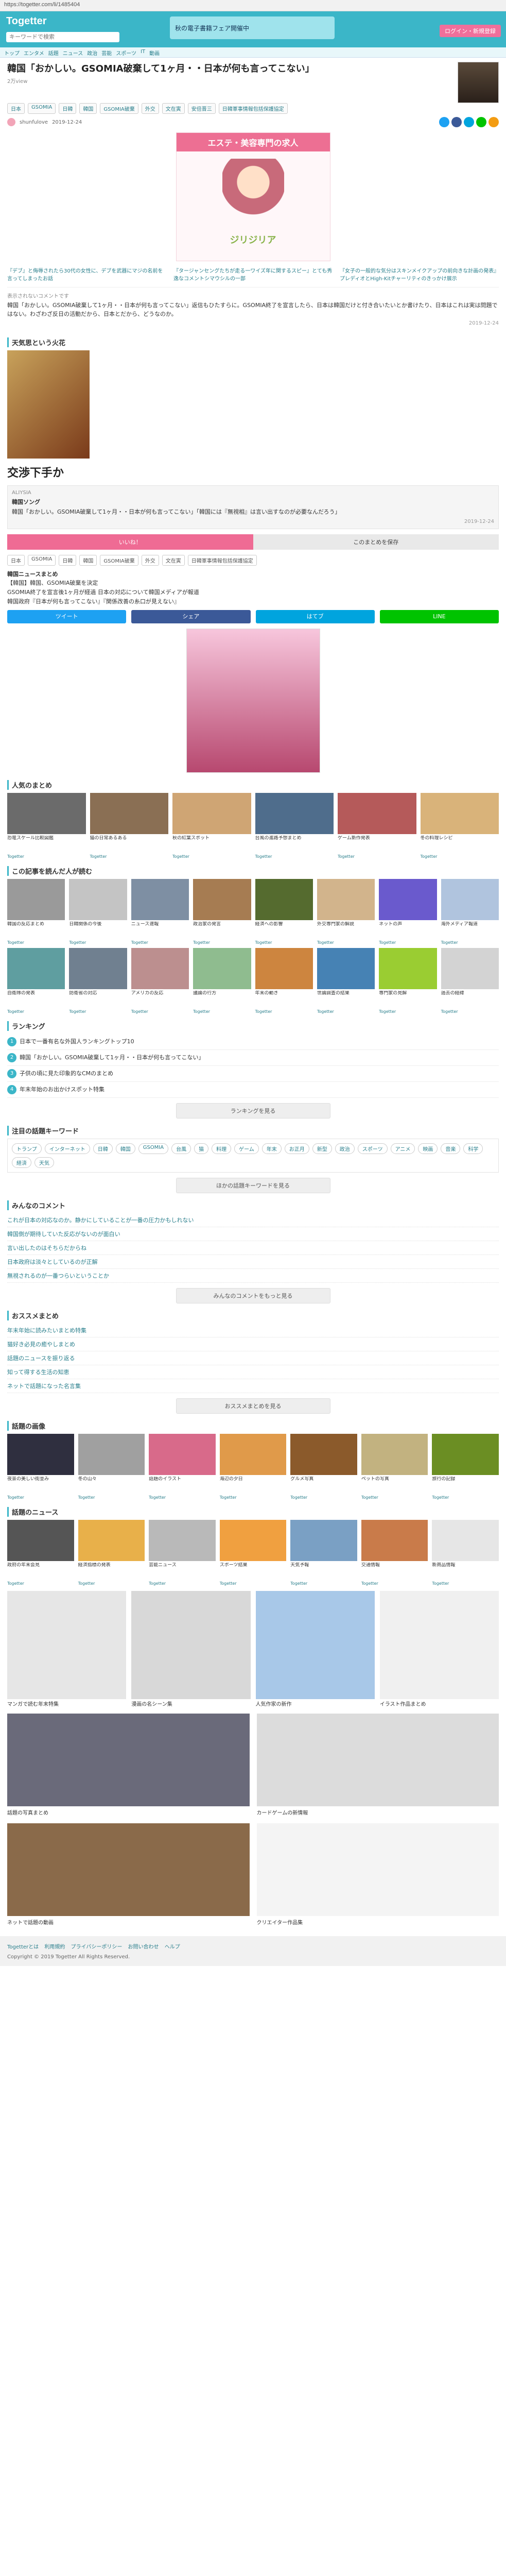 The width and height of the screenshot is (506, 2576). What do you see at coordinates (253, 1296) in the screenshot?
I see `comments-more-button: みんなのコメントをもっと見る` at bounding box center [253, 1296].